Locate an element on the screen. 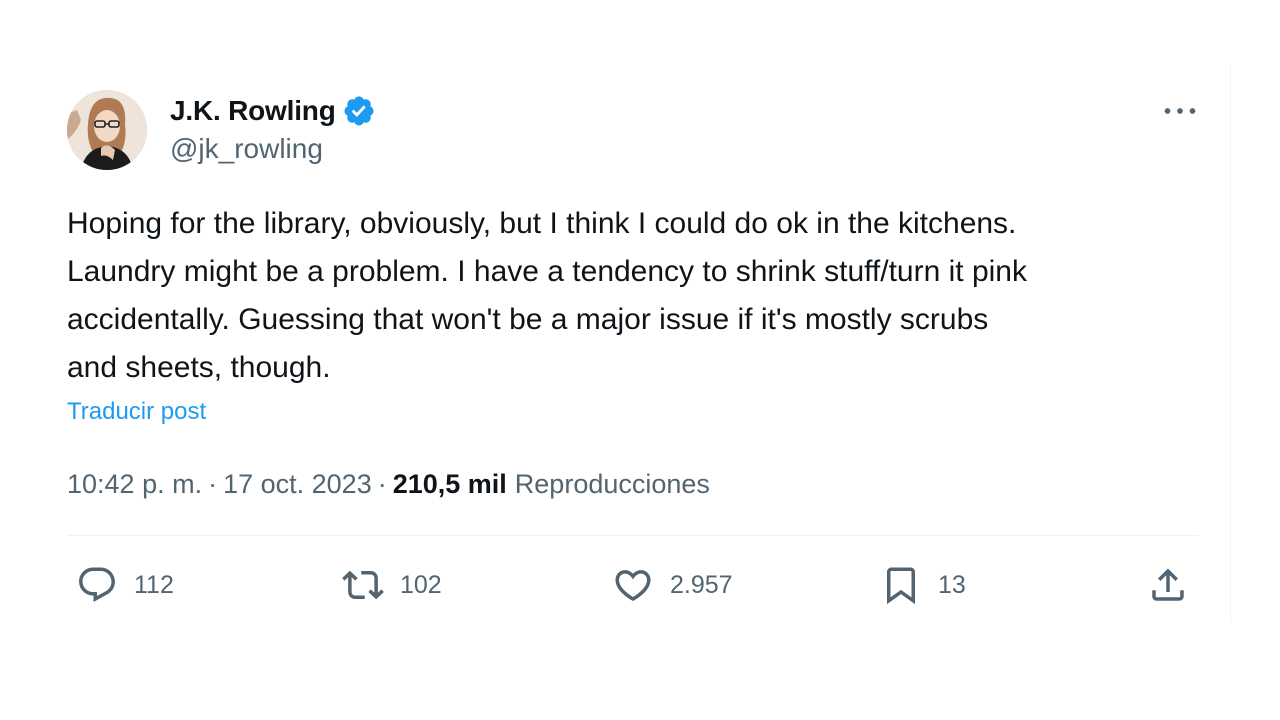 This screenshot has width=1280, height=720. reply-count: 112 is located at coordinates (154, 584).